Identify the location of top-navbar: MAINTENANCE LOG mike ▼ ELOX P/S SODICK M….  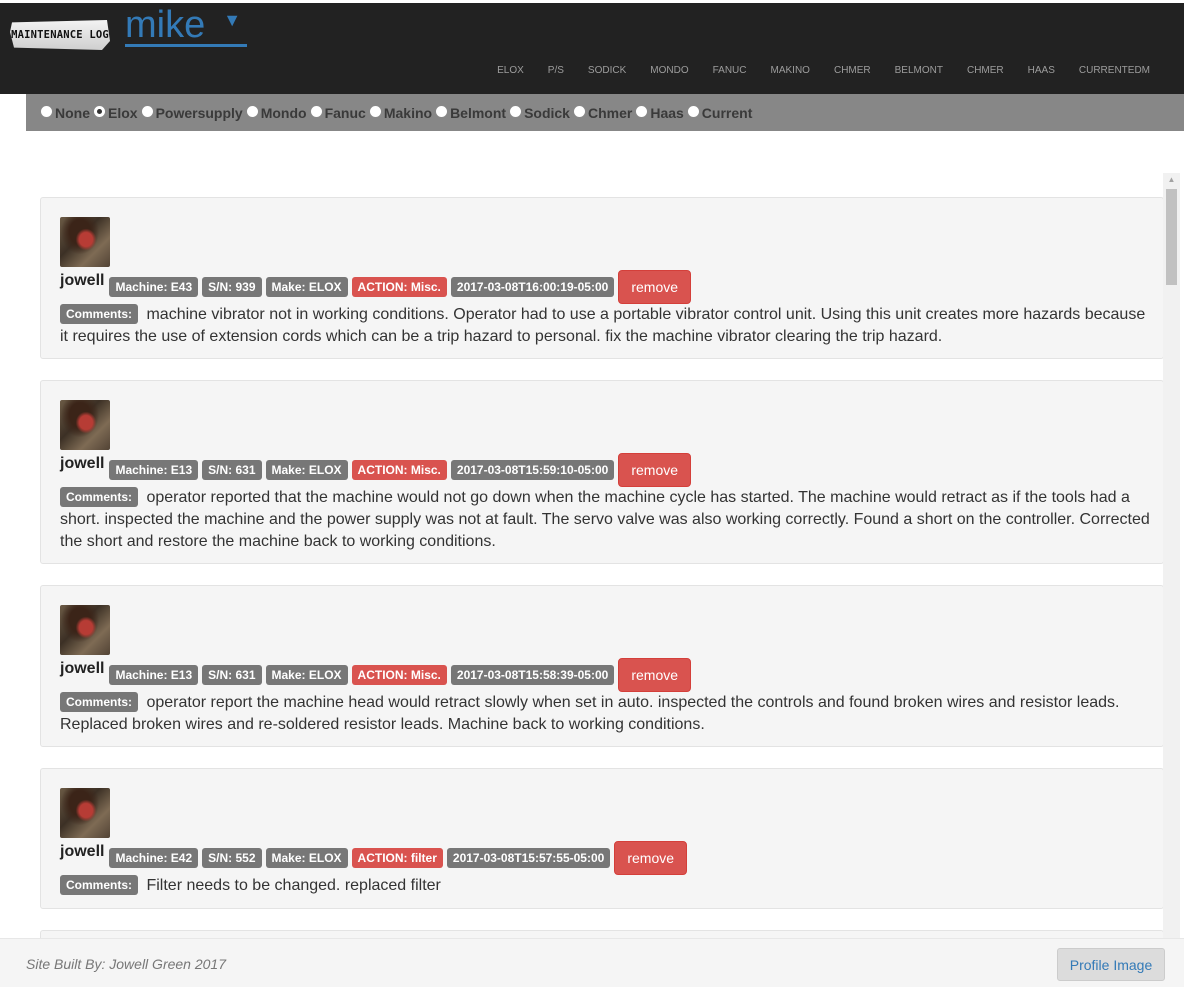
(592, 47).